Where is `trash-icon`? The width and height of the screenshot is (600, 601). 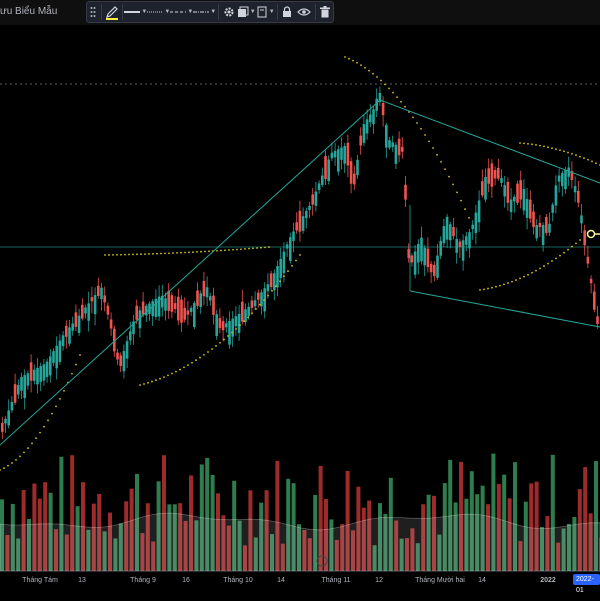
trash-icon is located at coordinates (325, 12).